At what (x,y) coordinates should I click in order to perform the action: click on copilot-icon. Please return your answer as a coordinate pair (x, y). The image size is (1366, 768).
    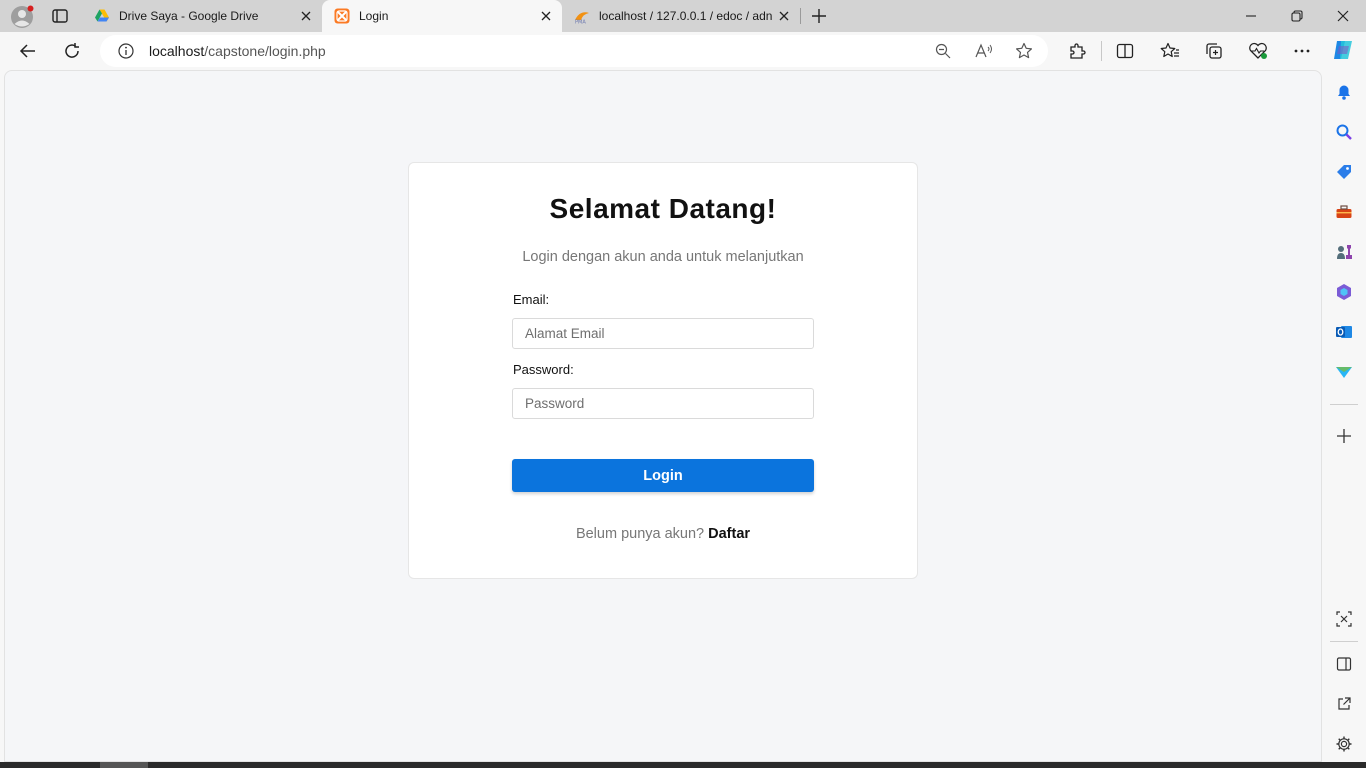
    Looking at the image, I should click on (1343, 50).